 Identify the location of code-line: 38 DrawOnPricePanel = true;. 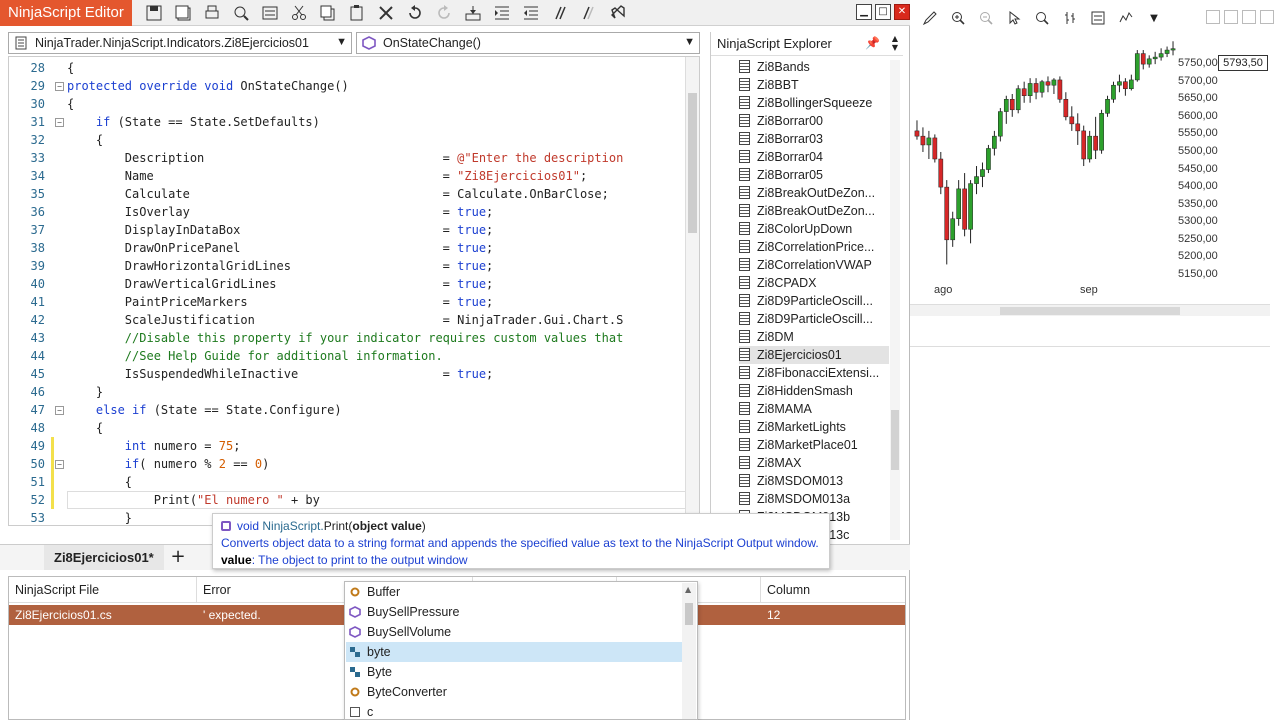
(349, 248).